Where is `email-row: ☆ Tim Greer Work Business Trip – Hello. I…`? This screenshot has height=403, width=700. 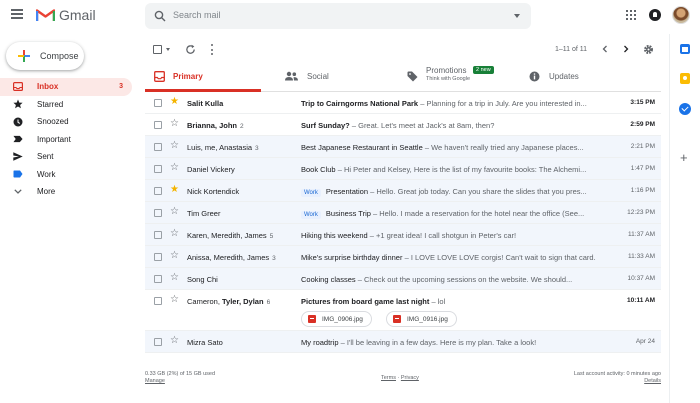
email-row: ☆ Tim Greer Work Business Trip – Hello. I… is located at coordinates (403, 213).